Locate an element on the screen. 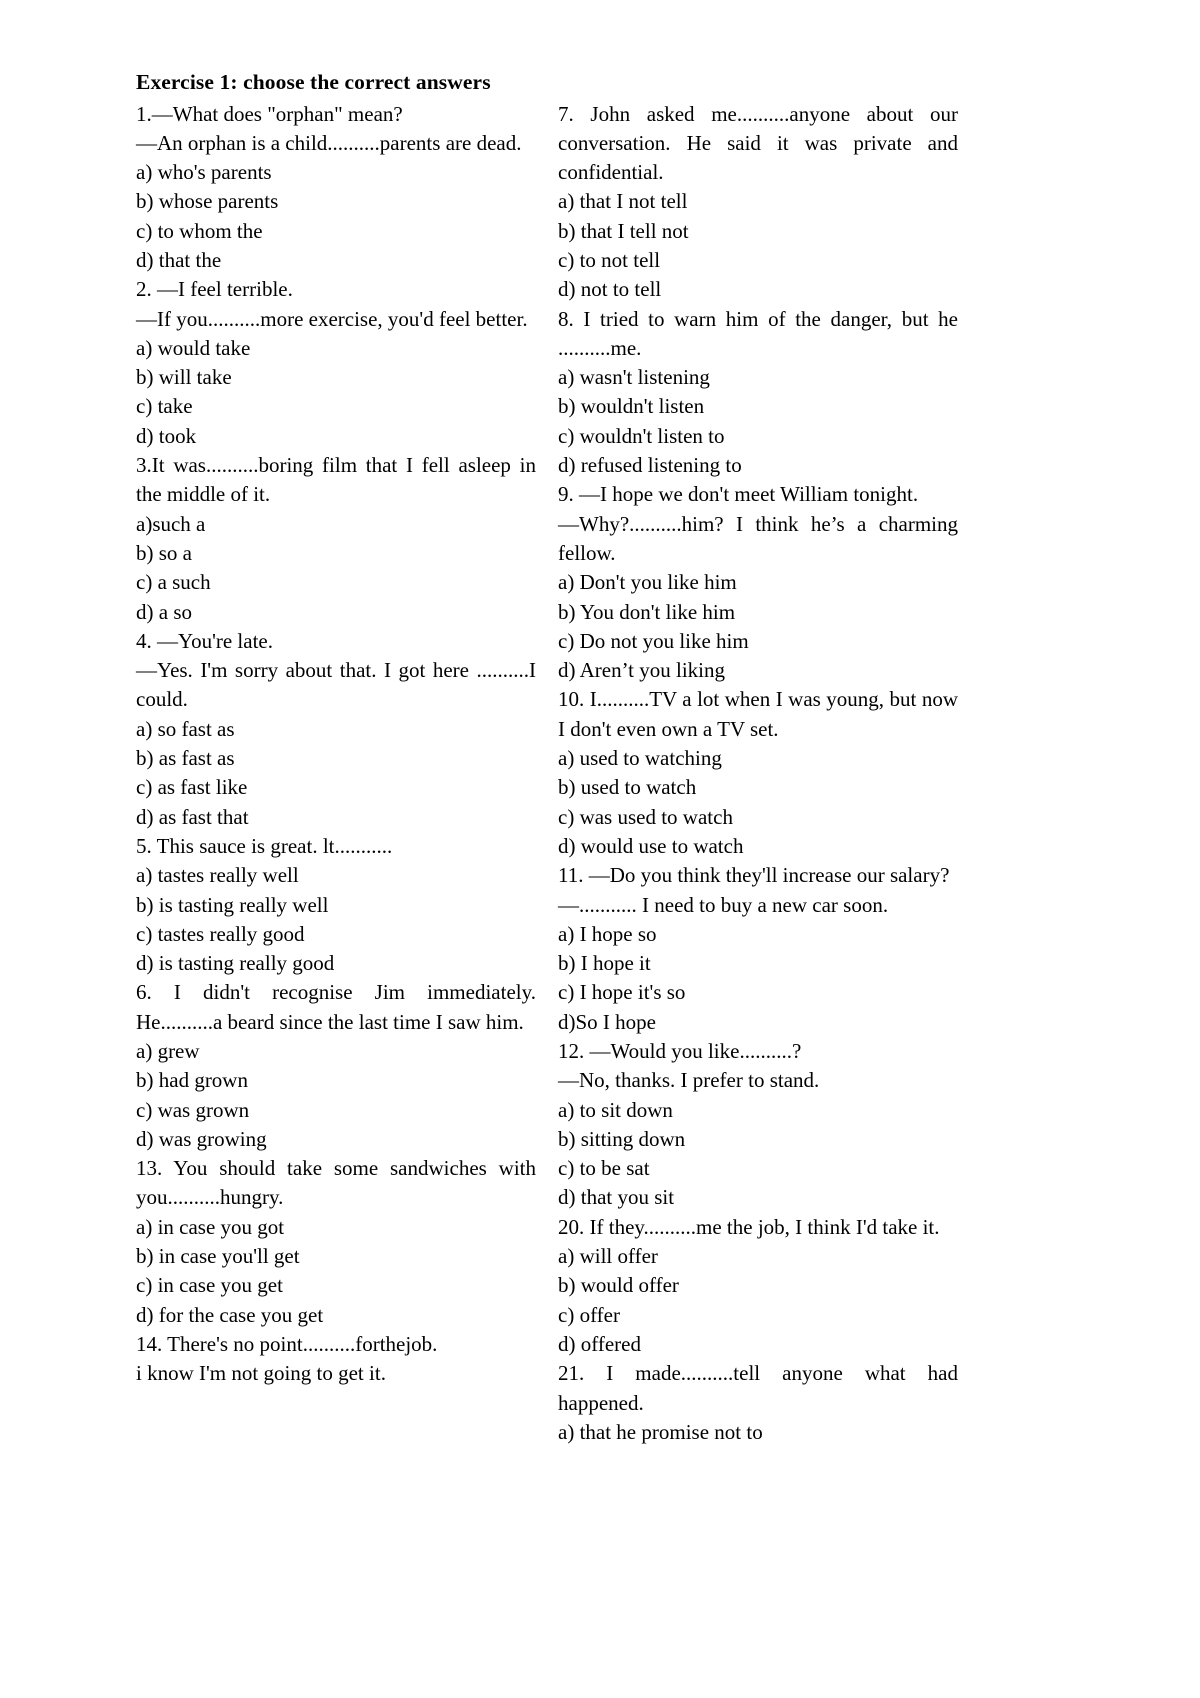 Image resolution: width=1200 pixels, height=1698 pixels. answer-option: a) so fast as is located at coordinates (185, 728).